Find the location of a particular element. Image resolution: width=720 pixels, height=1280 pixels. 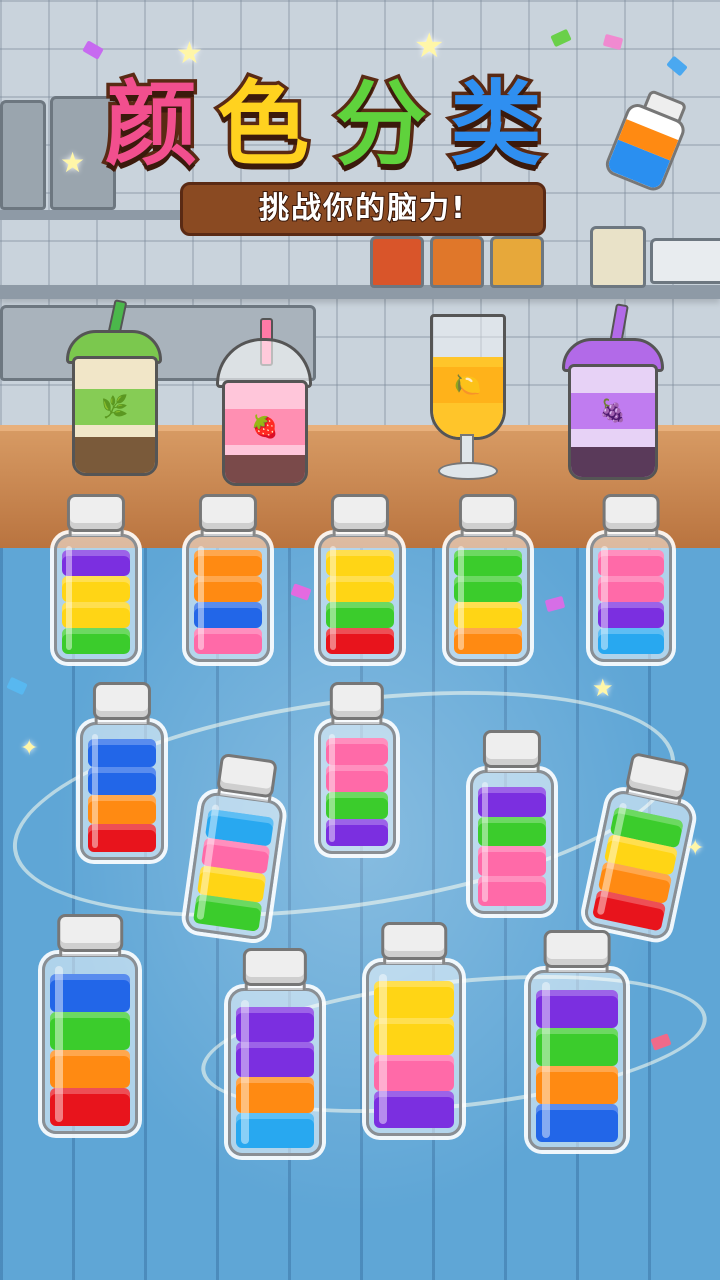

strawberry-icon: 🍓 is located at coordinates (265, 427).